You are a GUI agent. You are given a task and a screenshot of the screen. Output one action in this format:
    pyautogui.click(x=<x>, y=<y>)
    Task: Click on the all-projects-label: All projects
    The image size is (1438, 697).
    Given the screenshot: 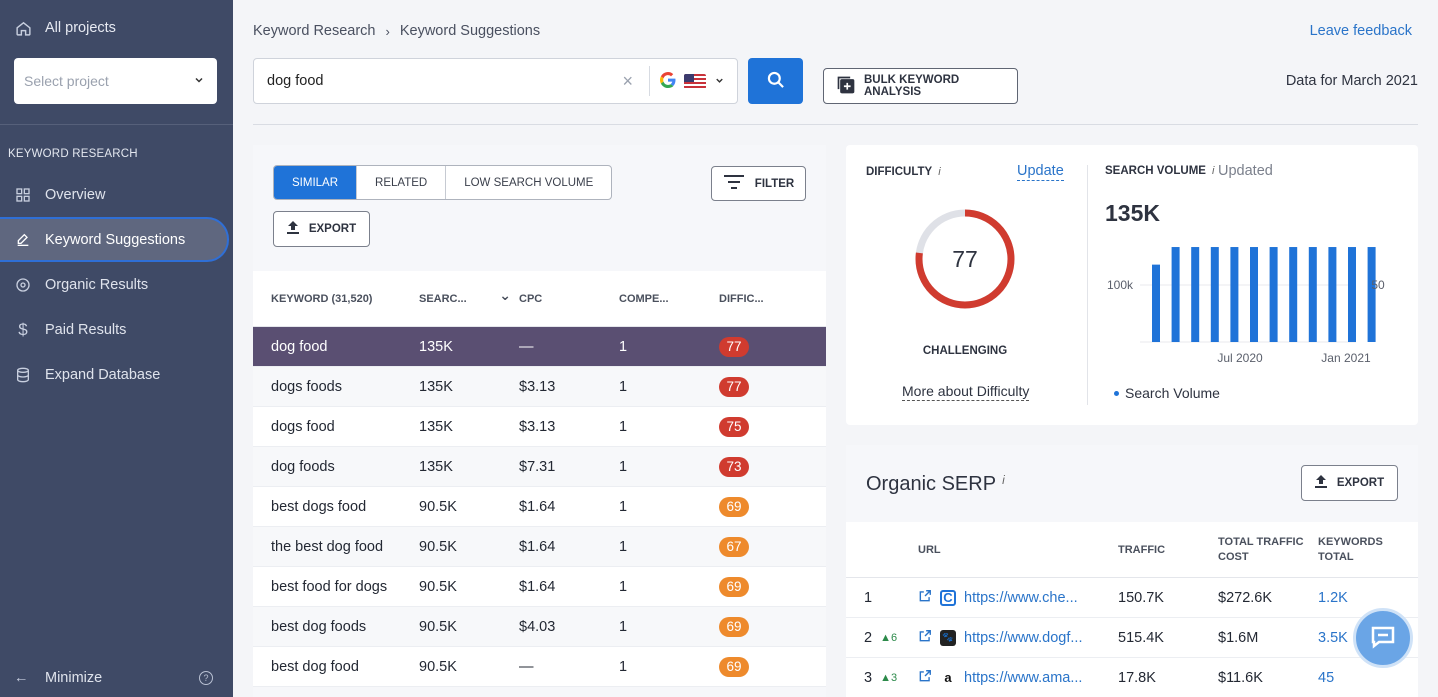 What is the action you would take?
    pyautogui.click(x=80, y=28)
    